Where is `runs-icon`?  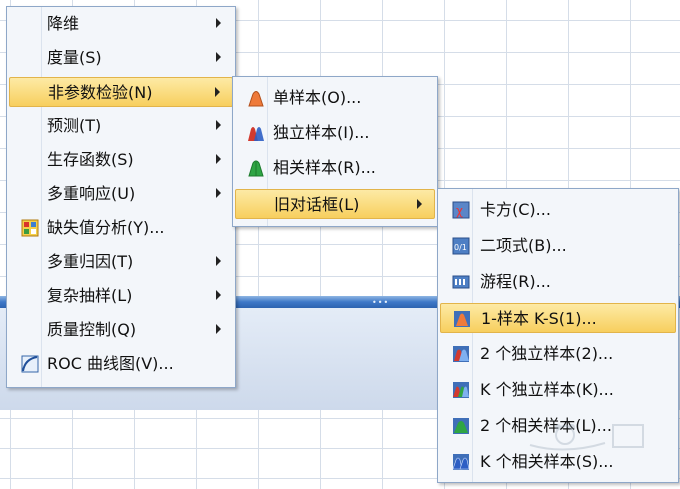
runs-icon is located at coordinates (461, 282).